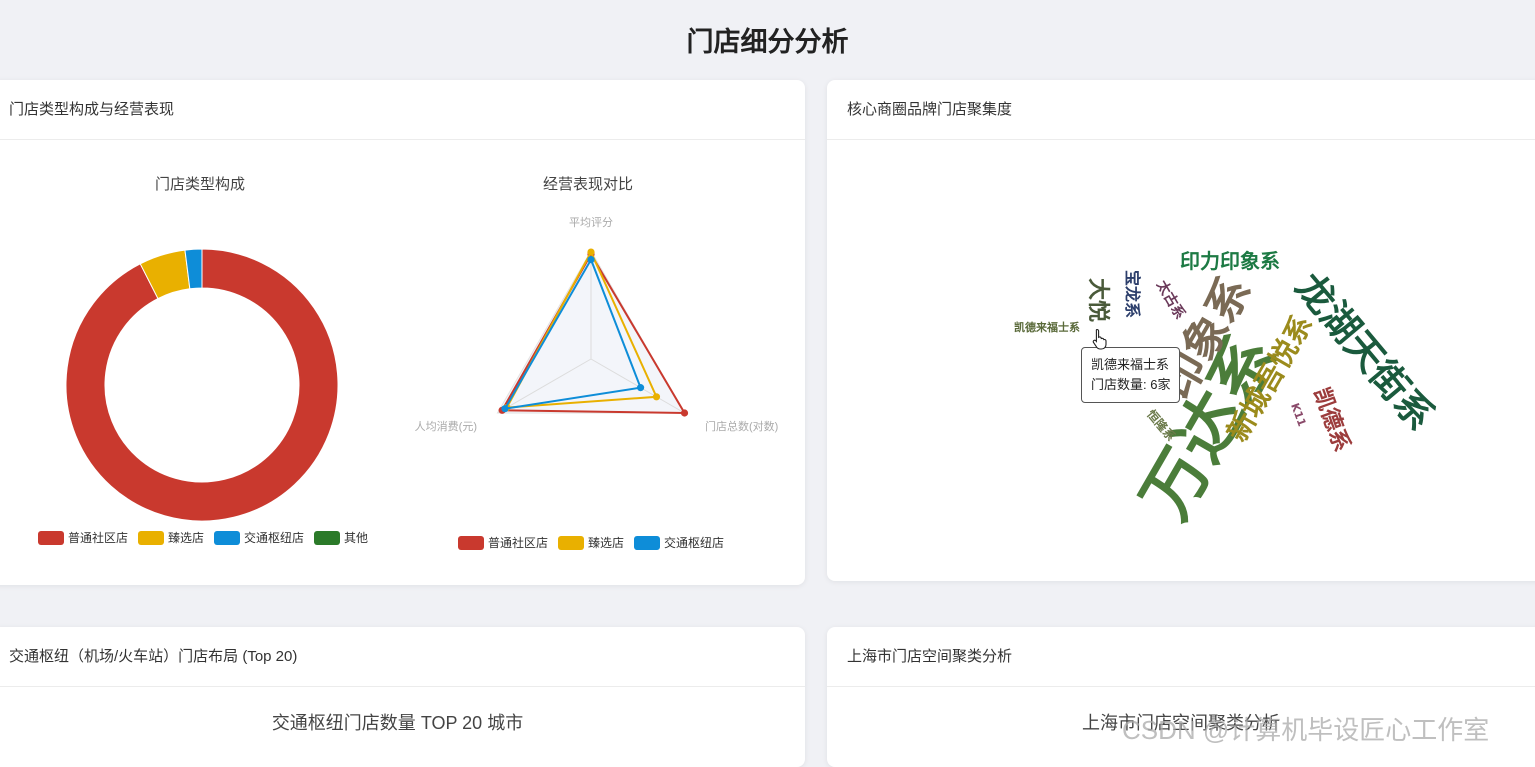  Describe the element at coordinates (397, 723) in the screenshot. I see `transit-bar-chart-title: 交通枢纽门店数量 TOP 20 城市` at that location.